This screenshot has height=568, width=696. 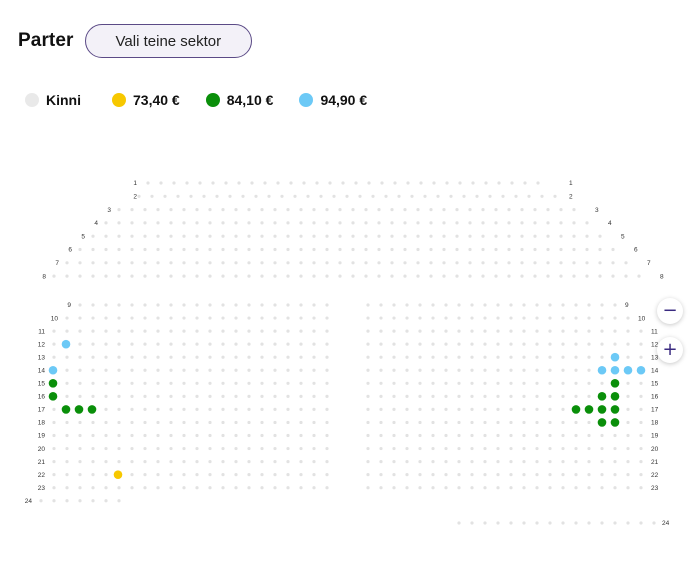 I want to click on row-label: 24, so click(x=666, y=523).